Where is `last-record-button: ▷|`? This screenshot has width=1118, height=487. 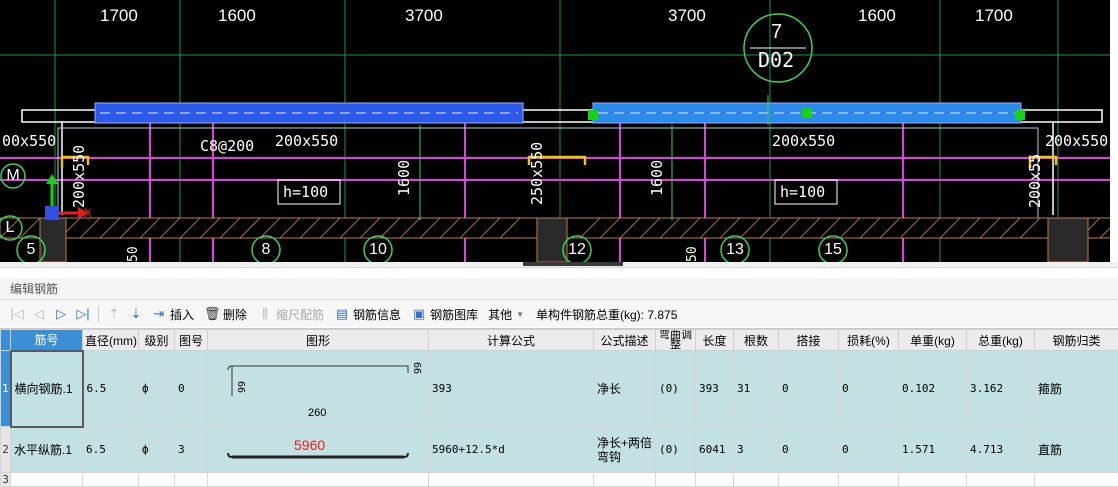 last-record-button: ▷| is located at coordinates (83, 314).